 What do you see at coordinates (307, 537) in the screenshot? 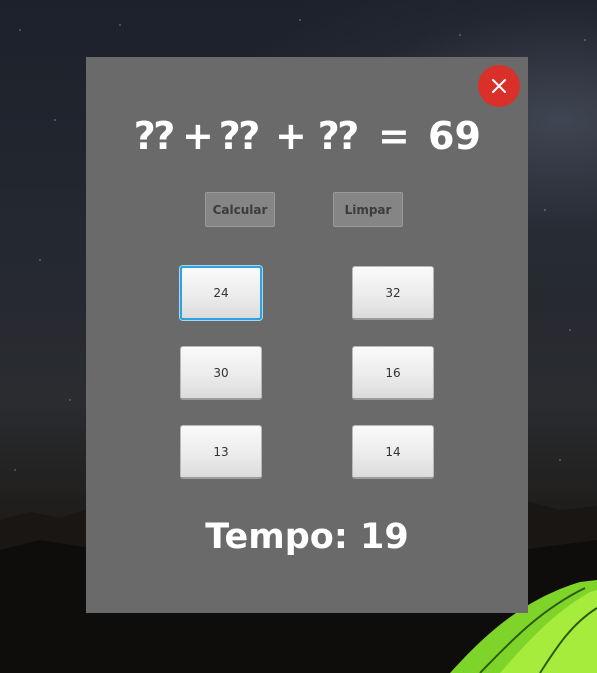
I see `timer-label: Tempo: 19` at bounding box center [307, 537].